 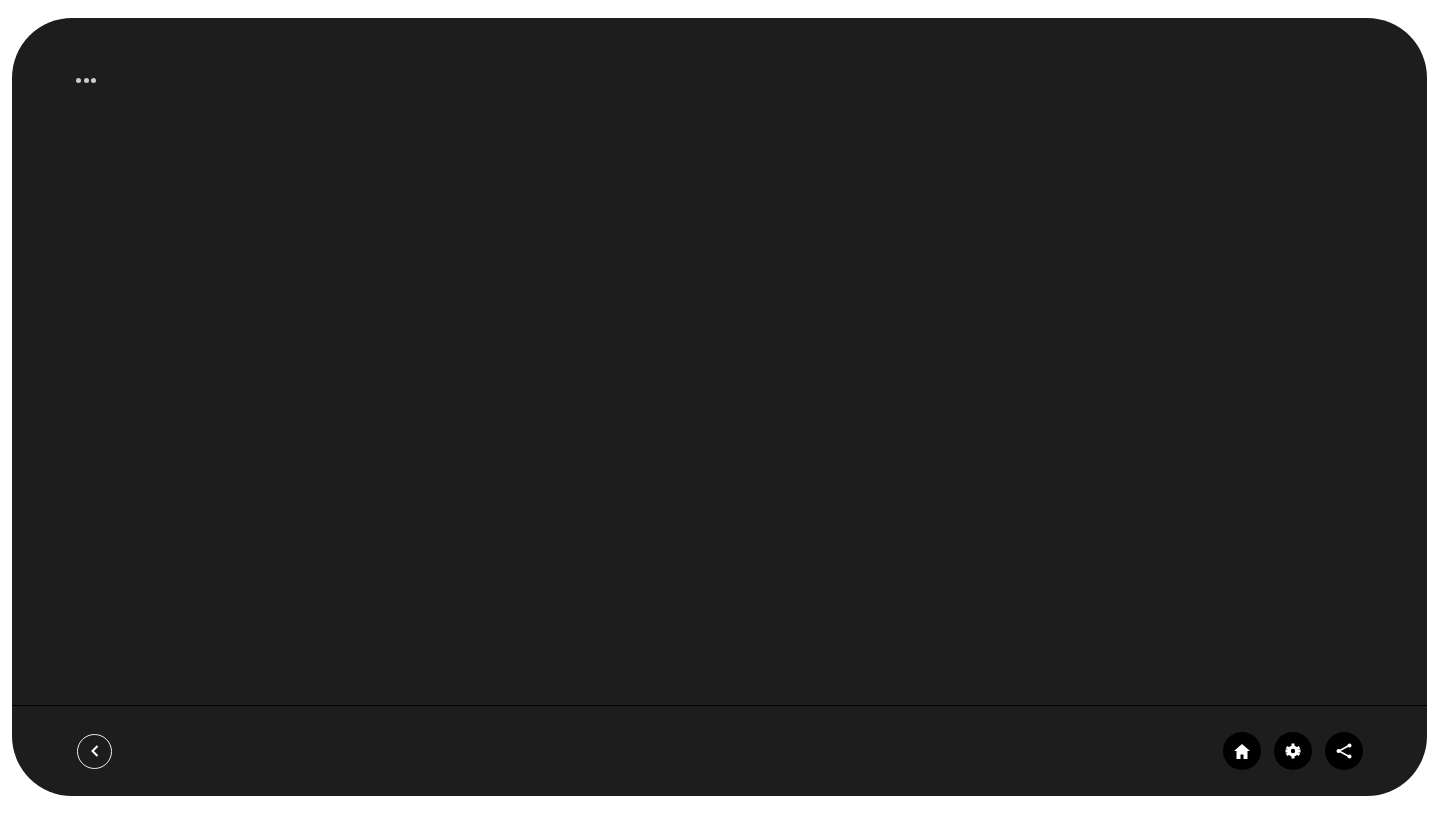 I want to click on settings-button, so click(x=1293, y=751).